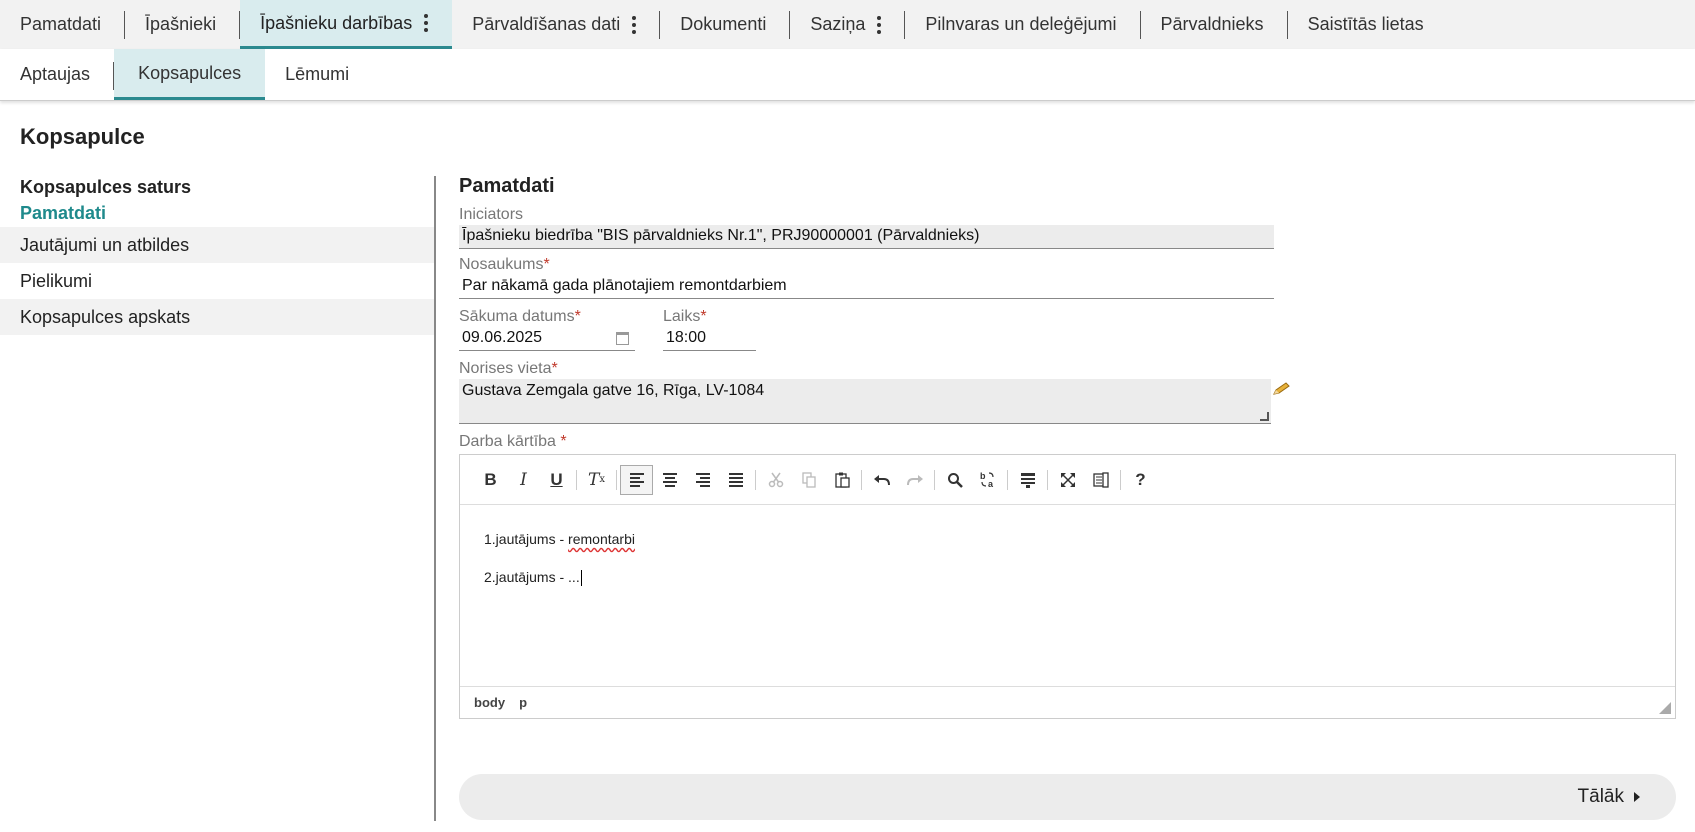 The width and height of the screenshot is (1695, 832). I want to click on subtab-lemumi: Lēmumi, so click(319, 74).